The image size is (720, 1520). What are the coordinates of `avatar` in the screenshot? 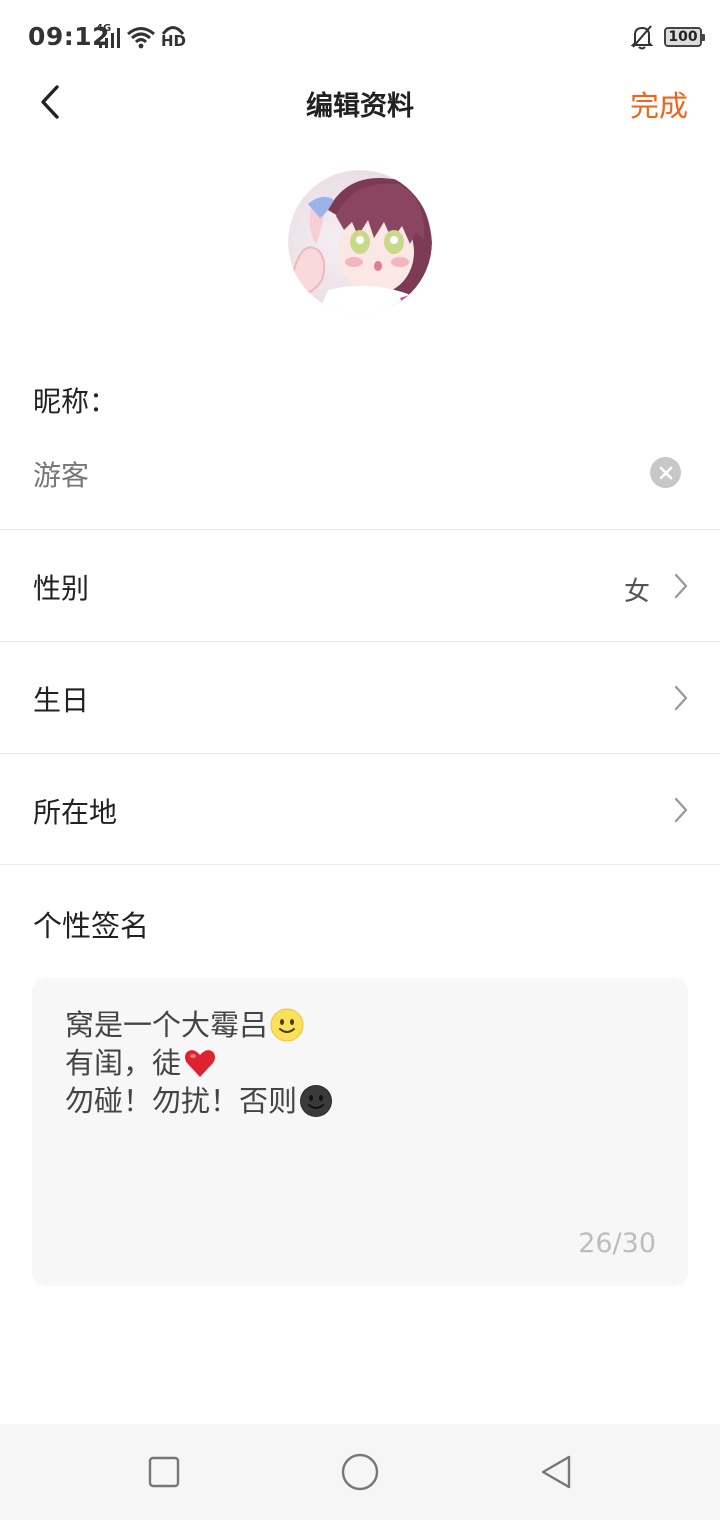 It's located at (360, 242).